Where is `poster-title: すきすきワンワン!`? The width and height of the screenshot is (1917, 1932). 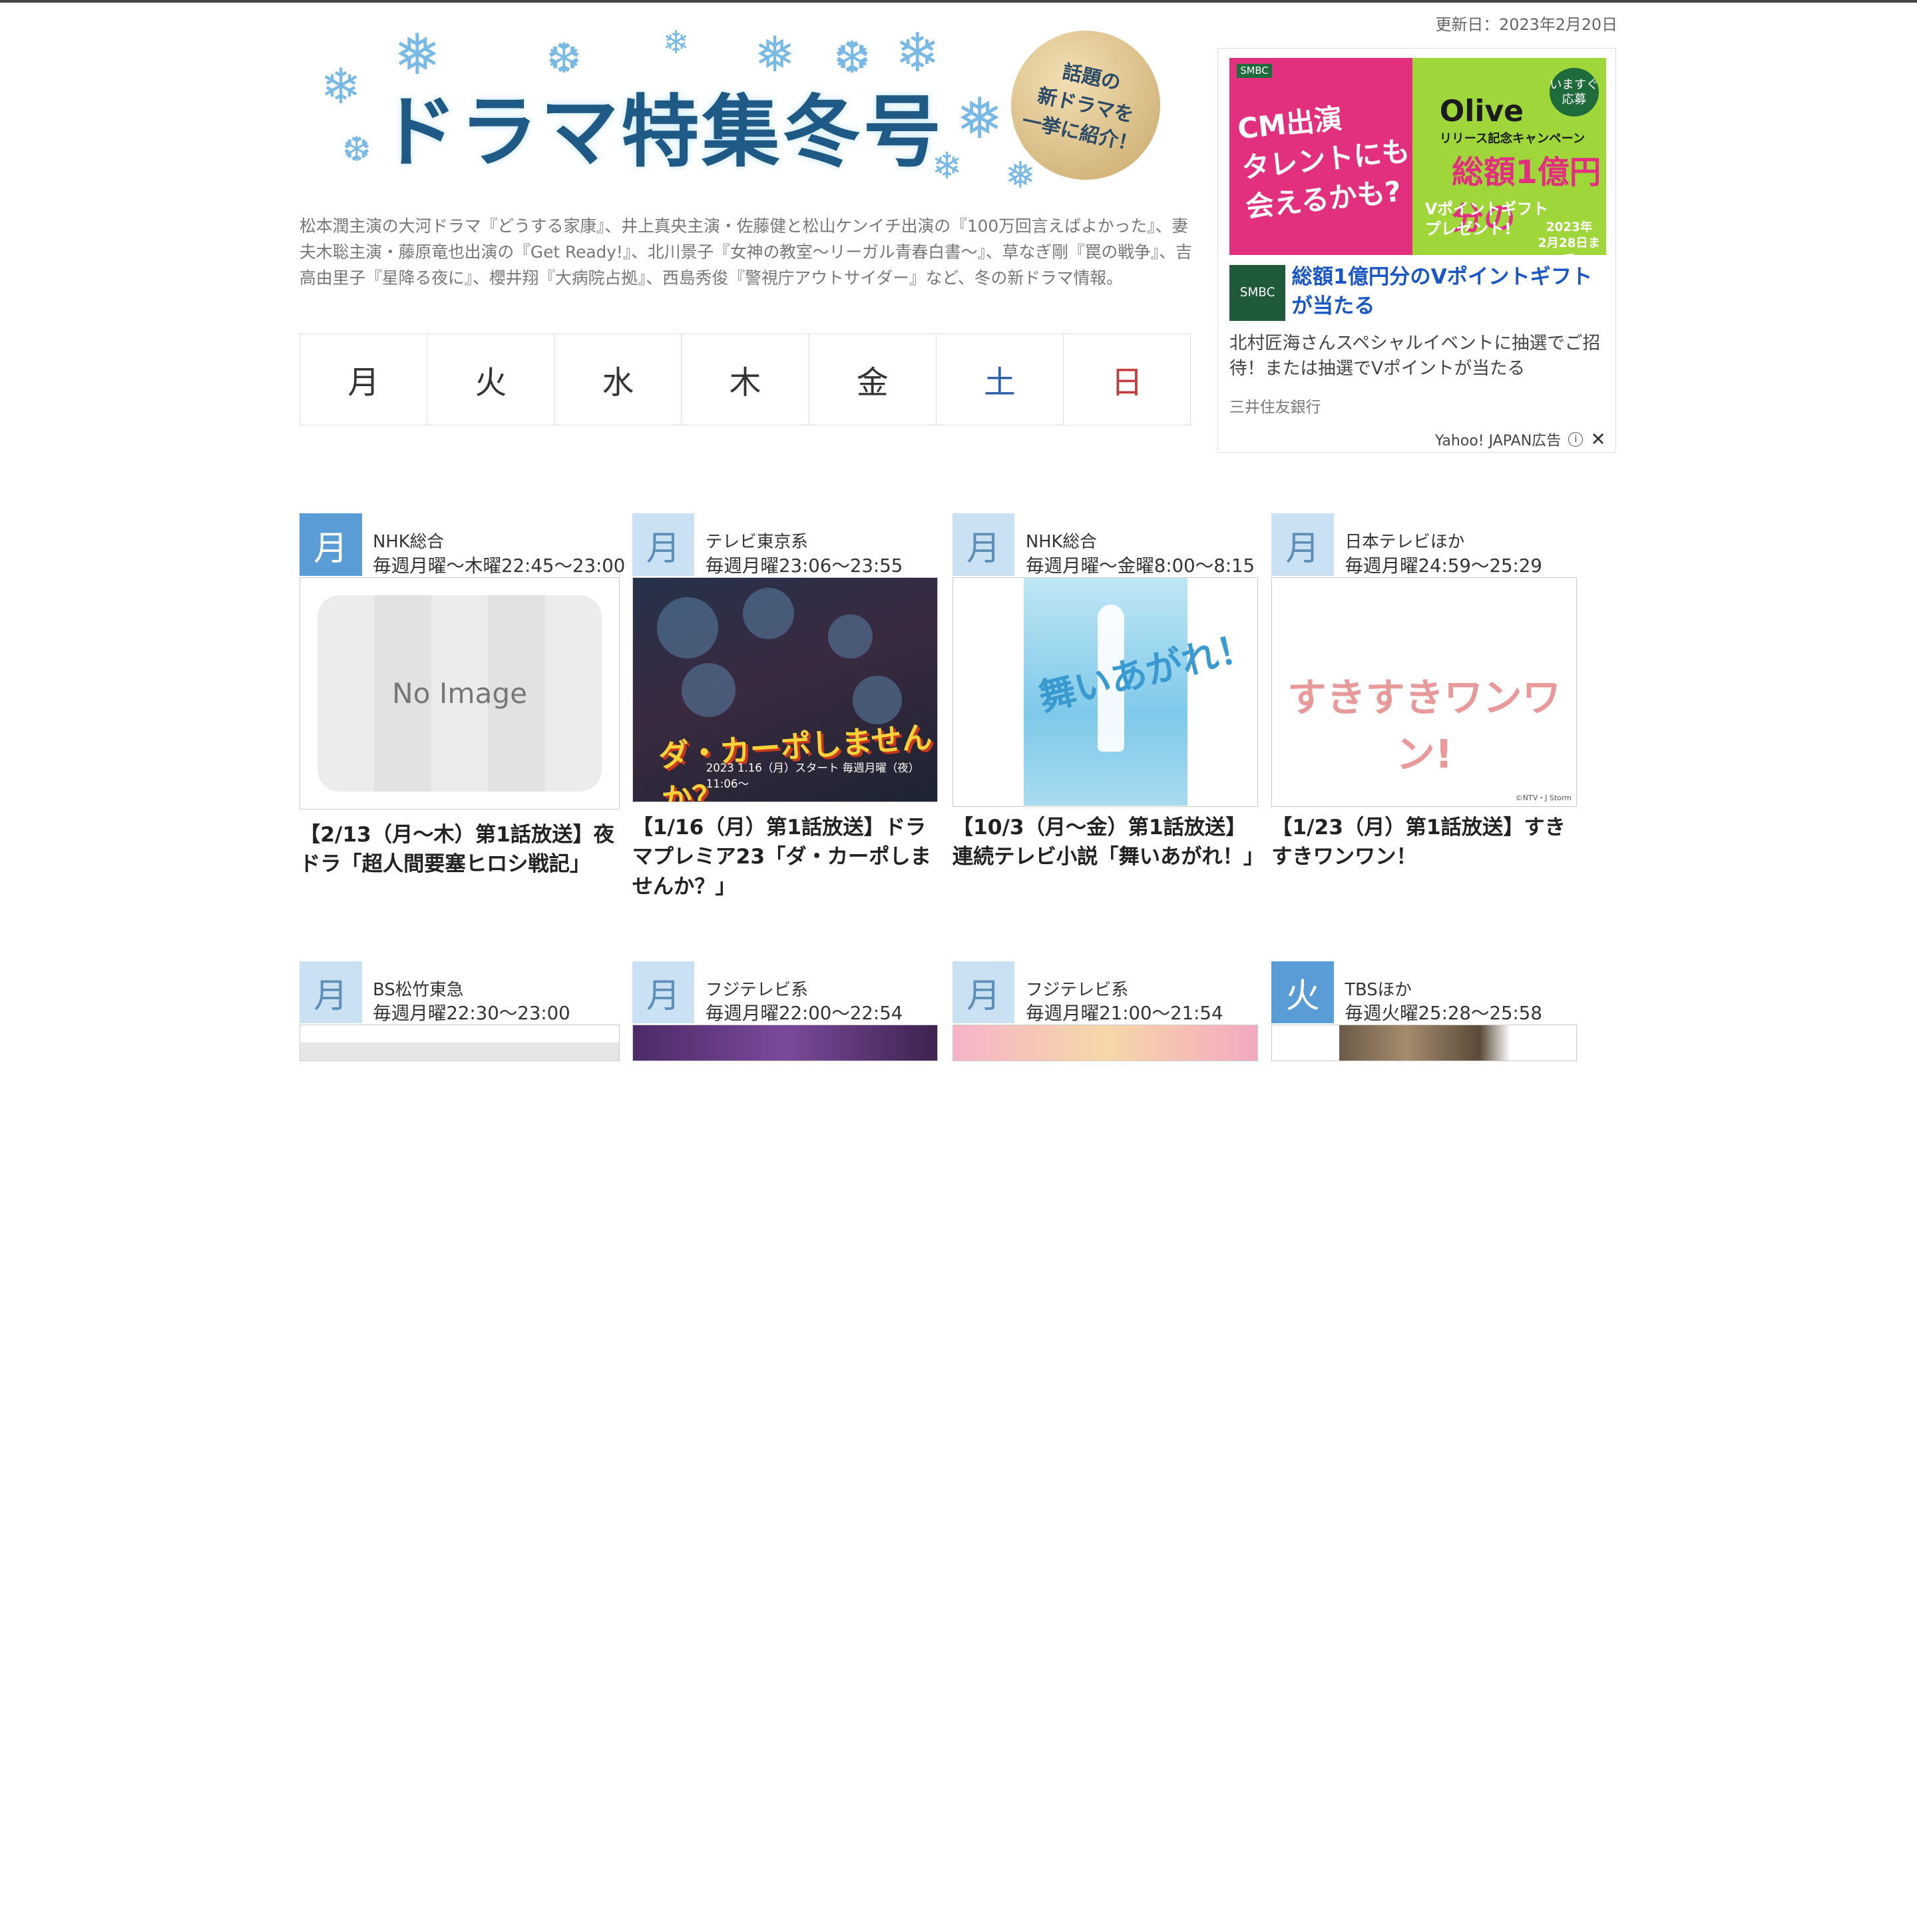
poster-title: すきすきワンワン! is located at coordinates (1424, 726).